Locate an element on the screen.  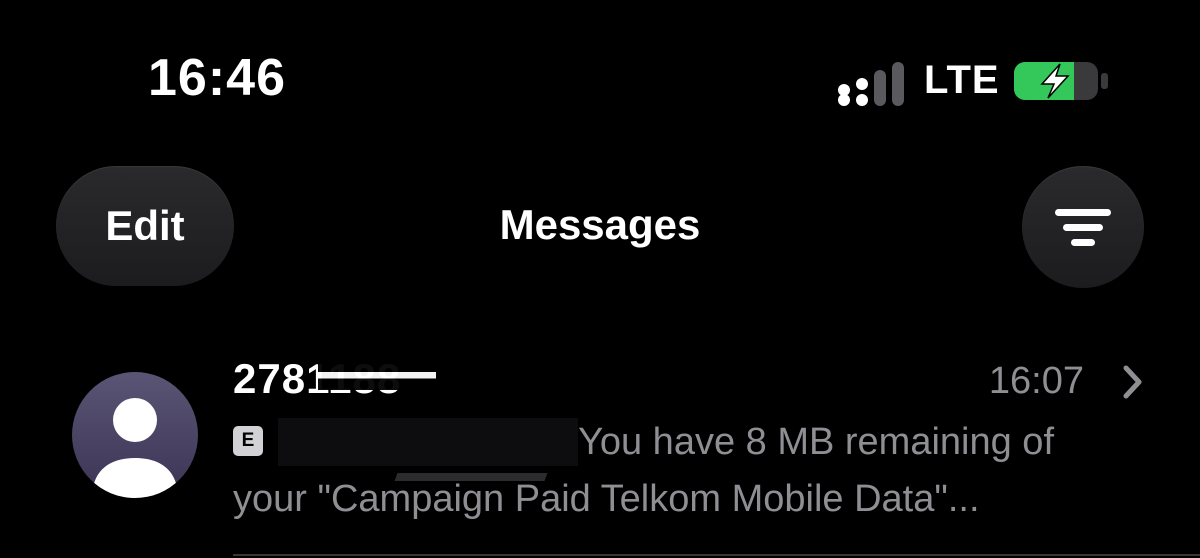
filter-lines-icon is located at coordinates (1083, 227).